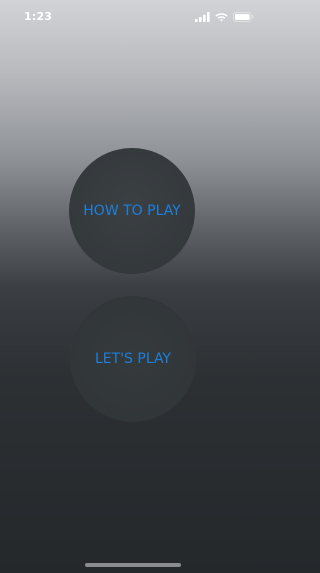 The height and width of the screenshot is (573, 320). Describe the element at coordinates (243, 16) in the screenshot. I see `battery-icon` at that location.